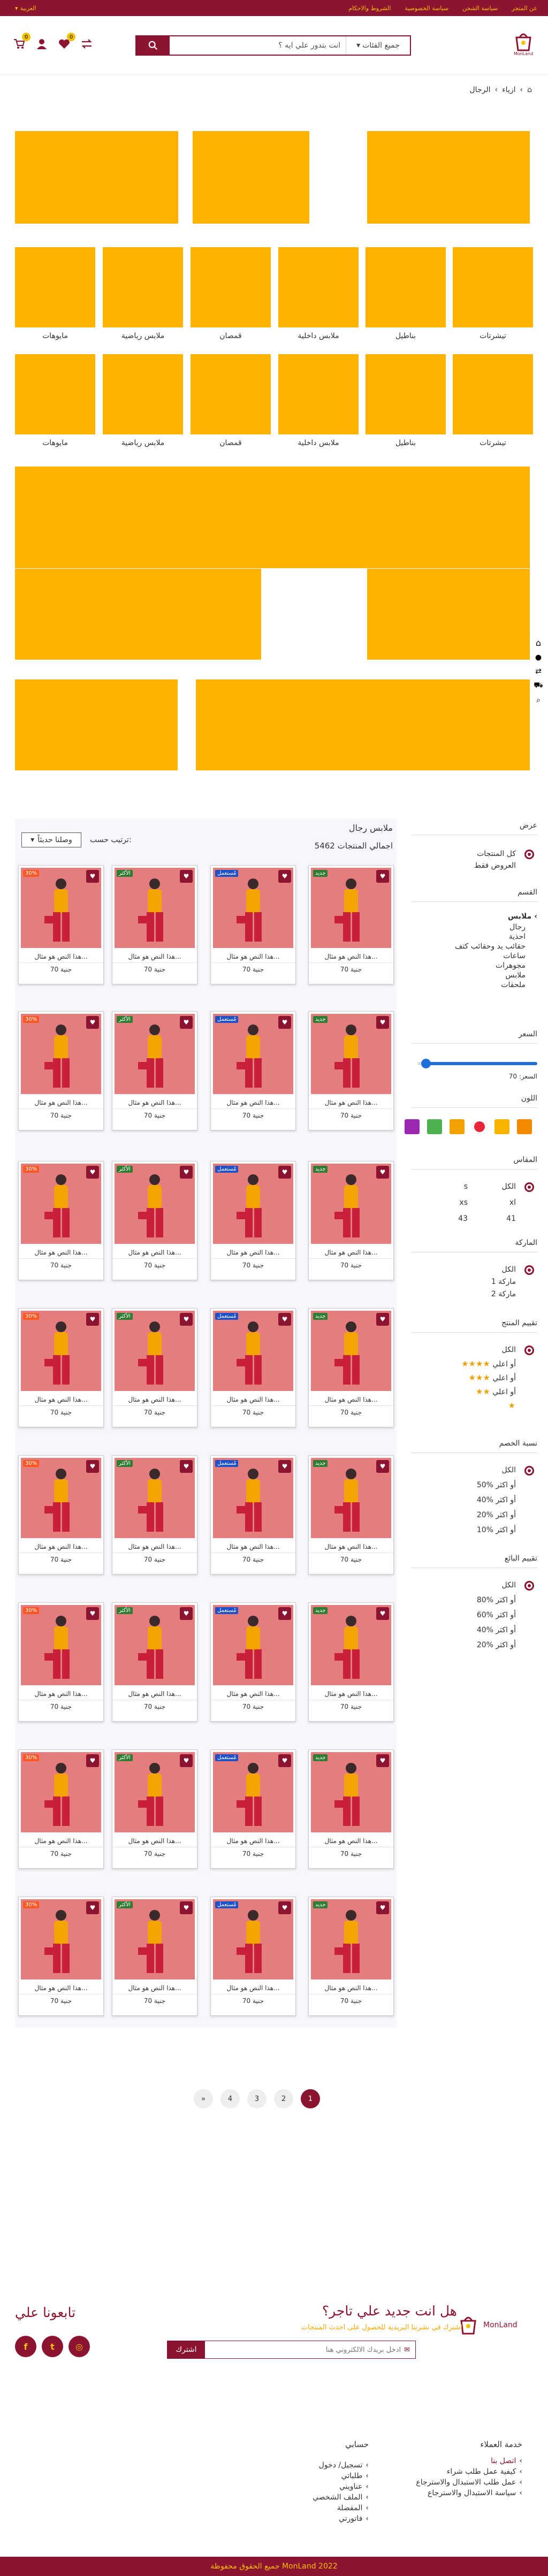 The image size is (548, 2576). I want to click on price-slider-handle, so click(426, 1063).